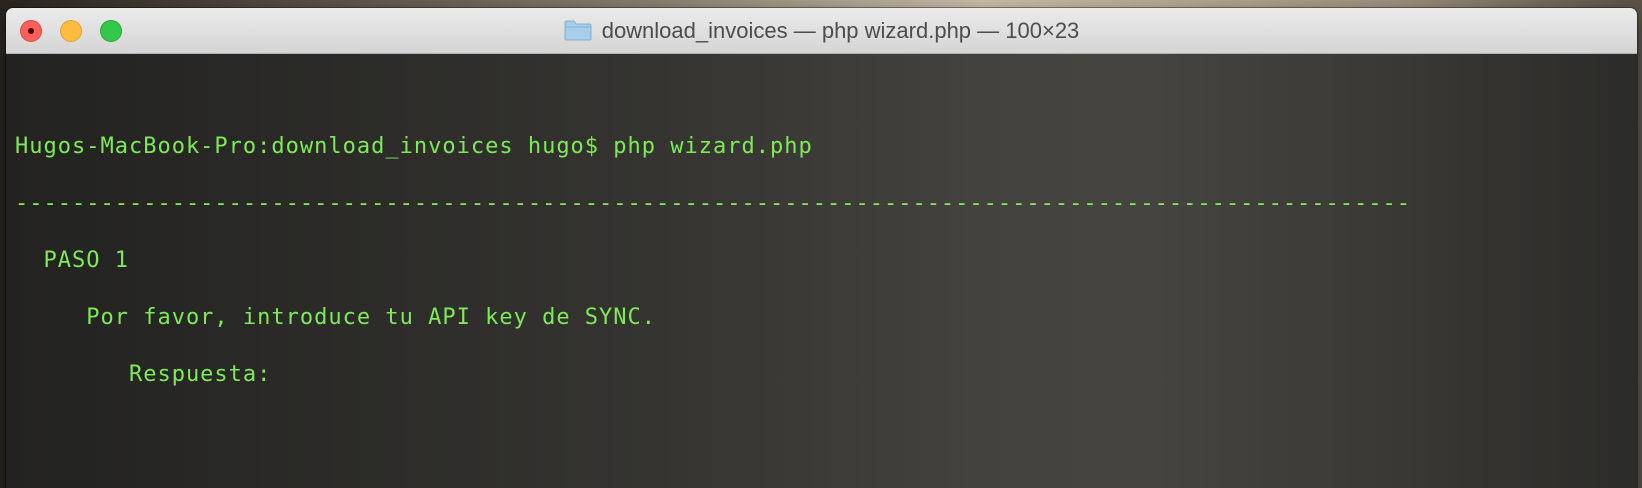 The image size is (1642, 488). What do you see at coordinates (72, 260) in the screenshot?
I see `step-title: PASO 1` at bounding box center [72, 260].